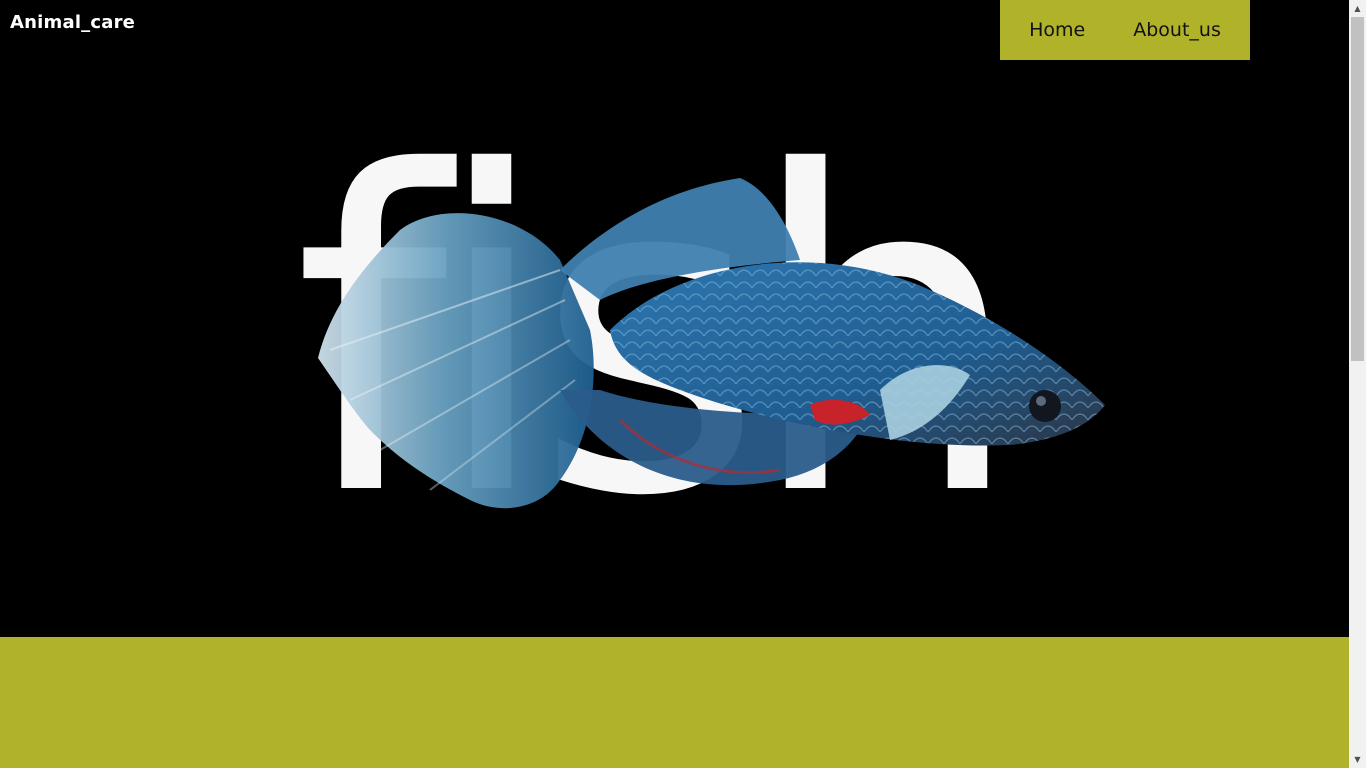  Describe the element at coordinates (1057, 30) in the screenshot. I see `nav-home-link: Home` at that location.